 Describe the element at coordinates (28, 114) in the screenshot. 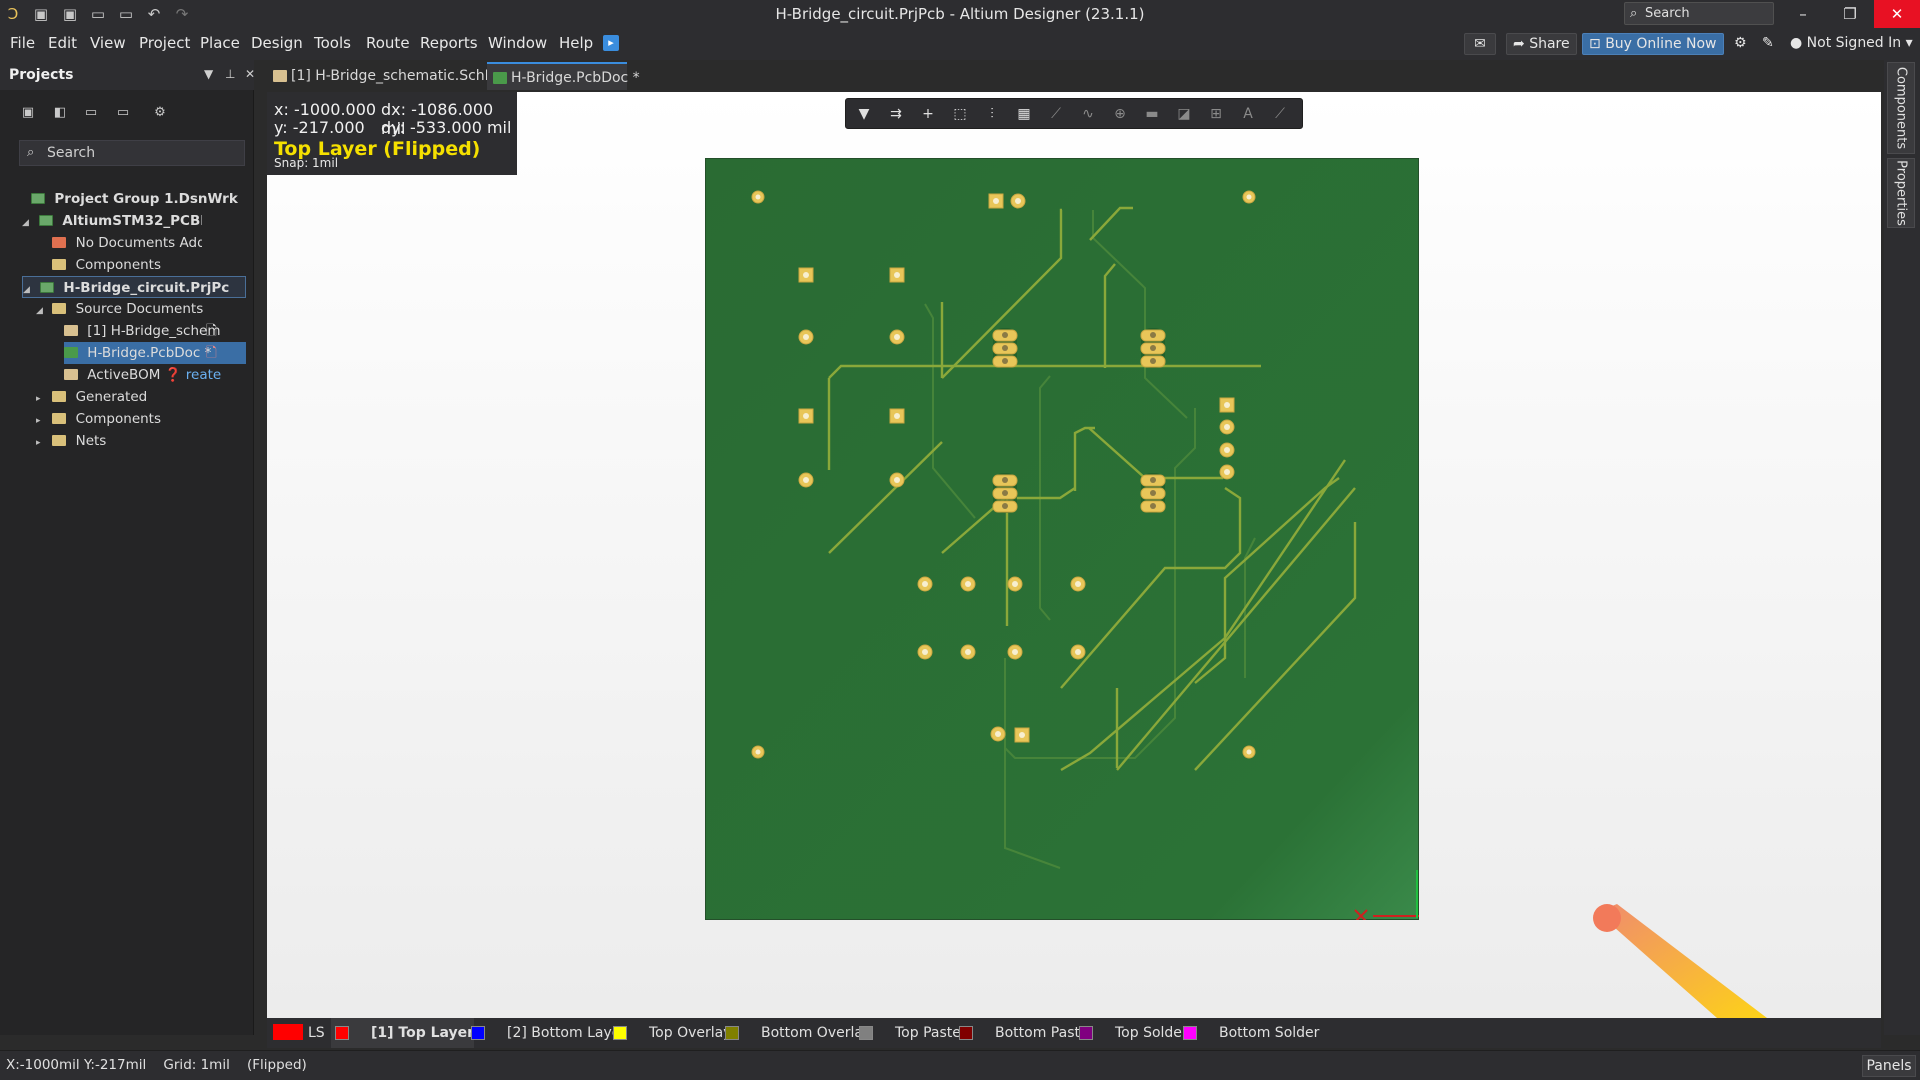

I see `save-icon: ▣` at that location.